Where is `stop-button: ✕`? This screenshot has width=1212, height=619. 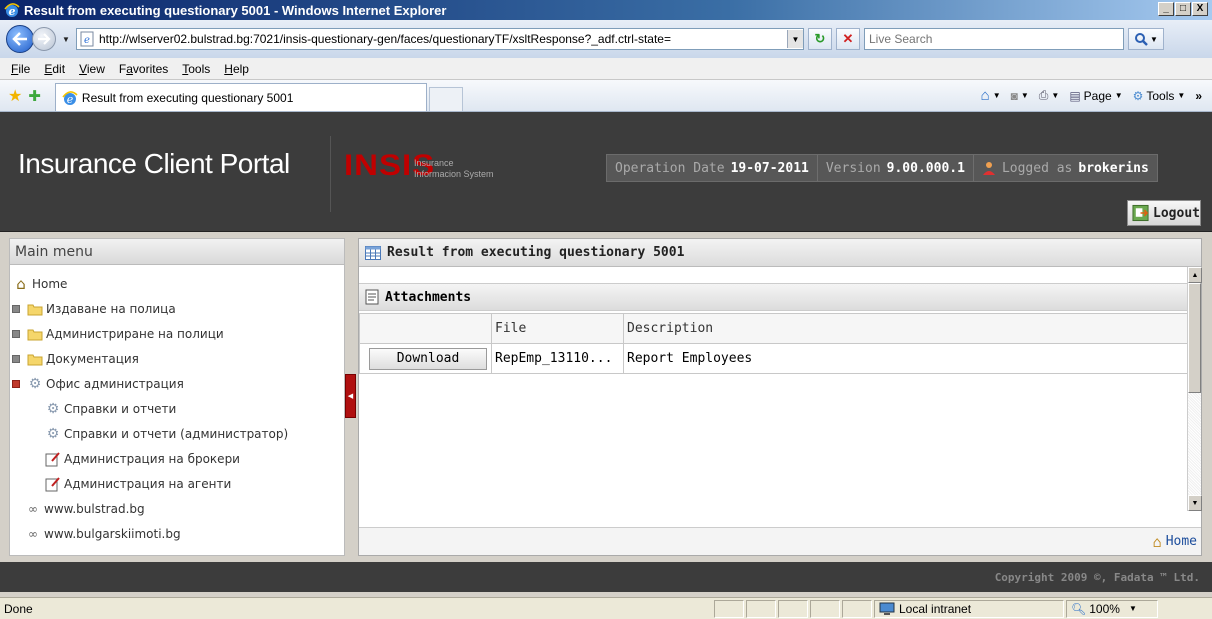 stop-button: ✕ is located at coordinates (848, 39).